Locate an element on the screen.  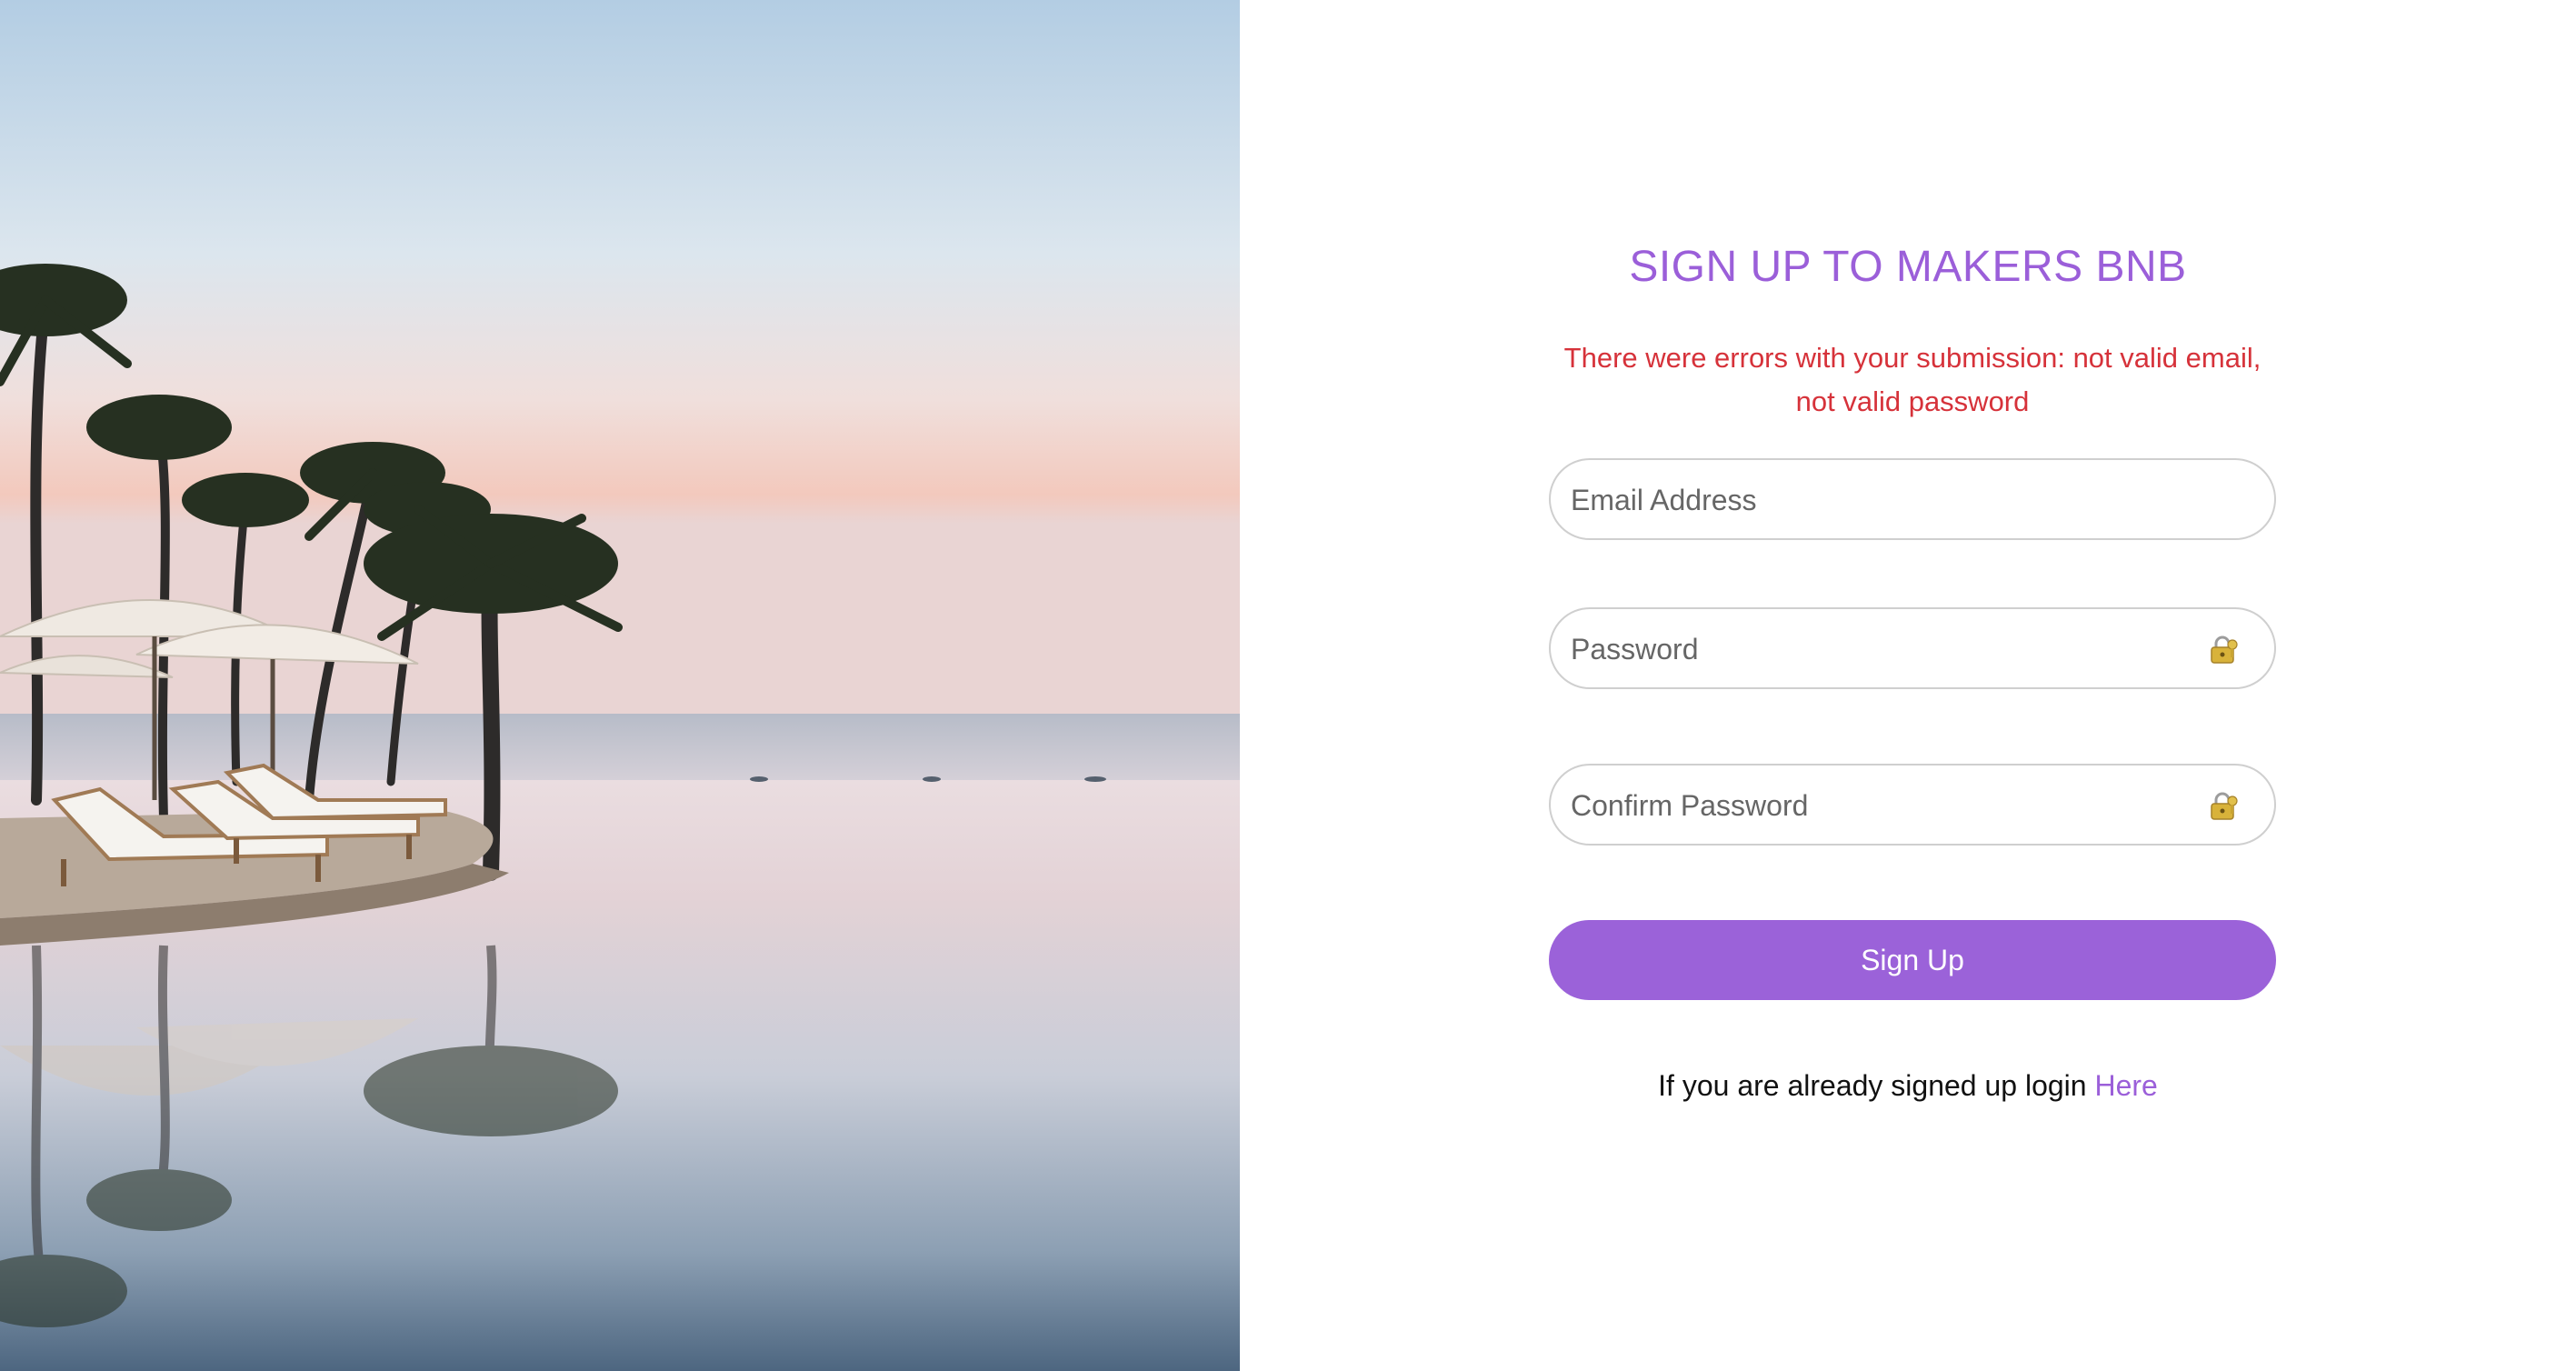
sign-up-button: Sign Up is located at coordinates (1912, 960).